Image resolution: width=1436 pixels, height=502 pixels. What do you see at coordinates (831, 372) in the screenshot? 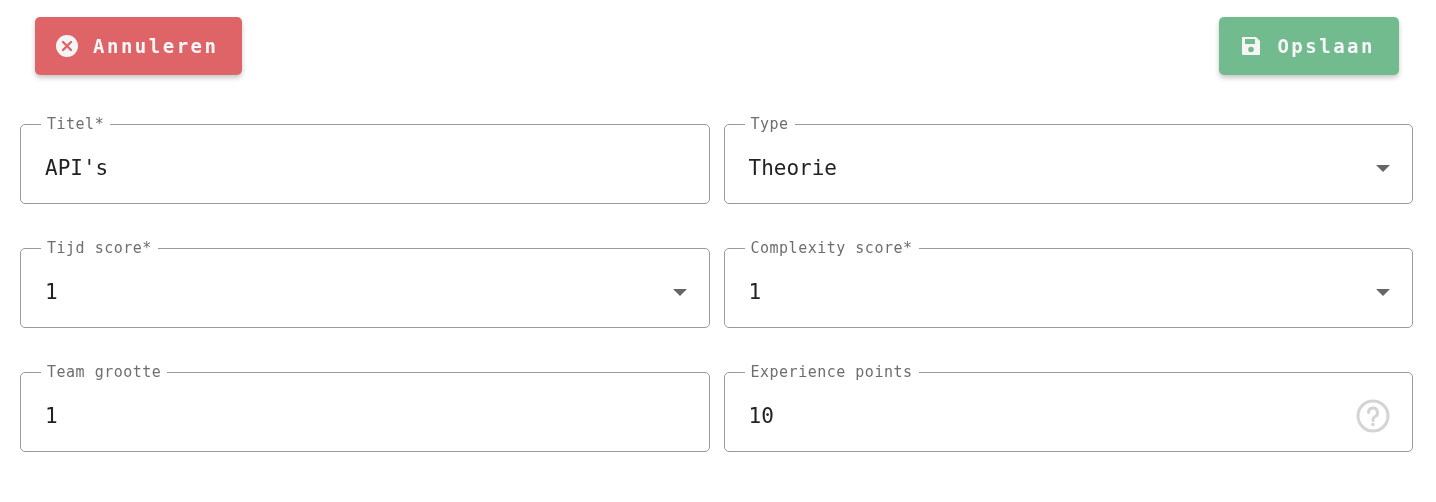
I see `field-label: Experience points` at bounding box center [831, 372].